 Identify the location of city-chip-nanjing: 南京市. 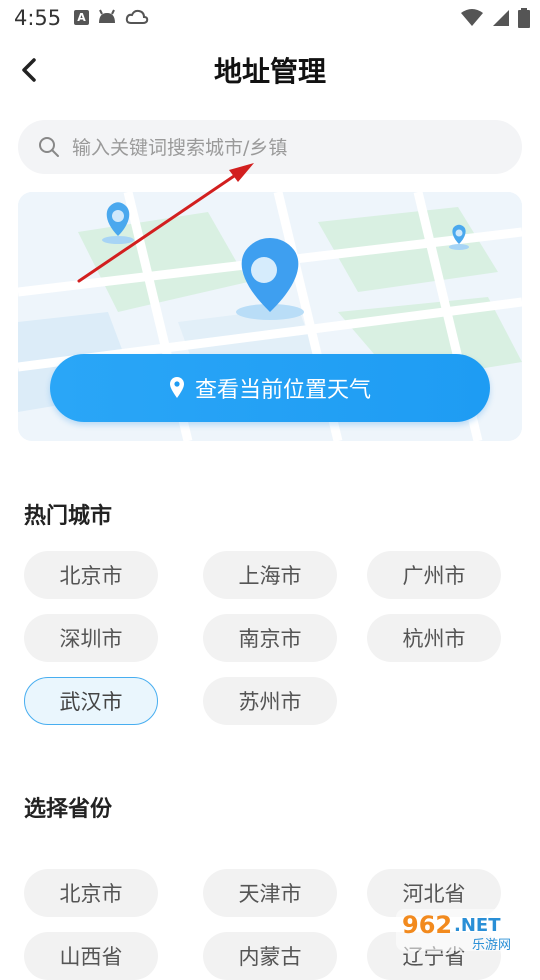
(270, 638).